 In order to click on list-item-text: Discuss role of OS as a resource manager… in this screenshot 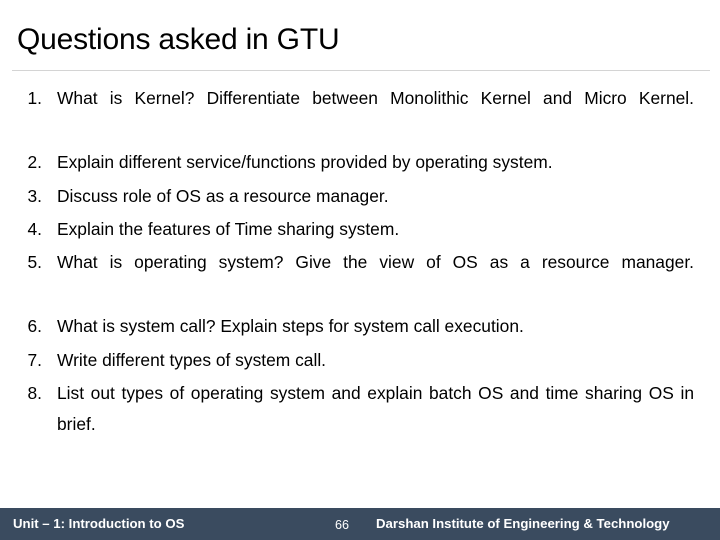, I will do `click(223, 195)`.